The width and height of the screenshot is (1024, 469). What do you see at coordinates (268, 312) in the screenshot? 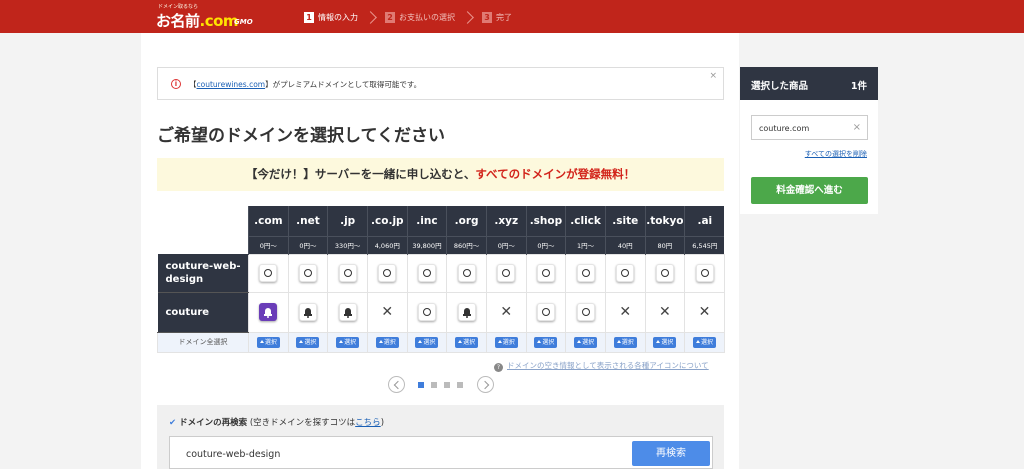
I see `selected-bell-icon` at bounding box center [268, 312].